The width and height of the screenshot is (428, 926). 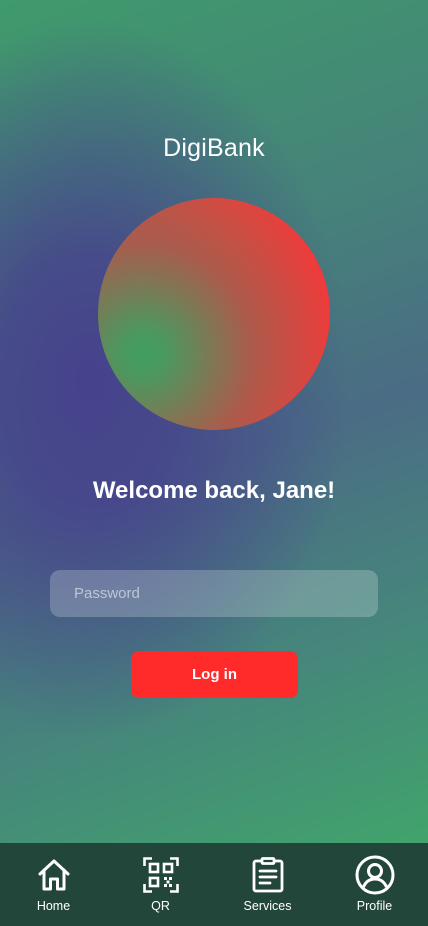 I want to click on home-icon, so click(x=54, y=875).